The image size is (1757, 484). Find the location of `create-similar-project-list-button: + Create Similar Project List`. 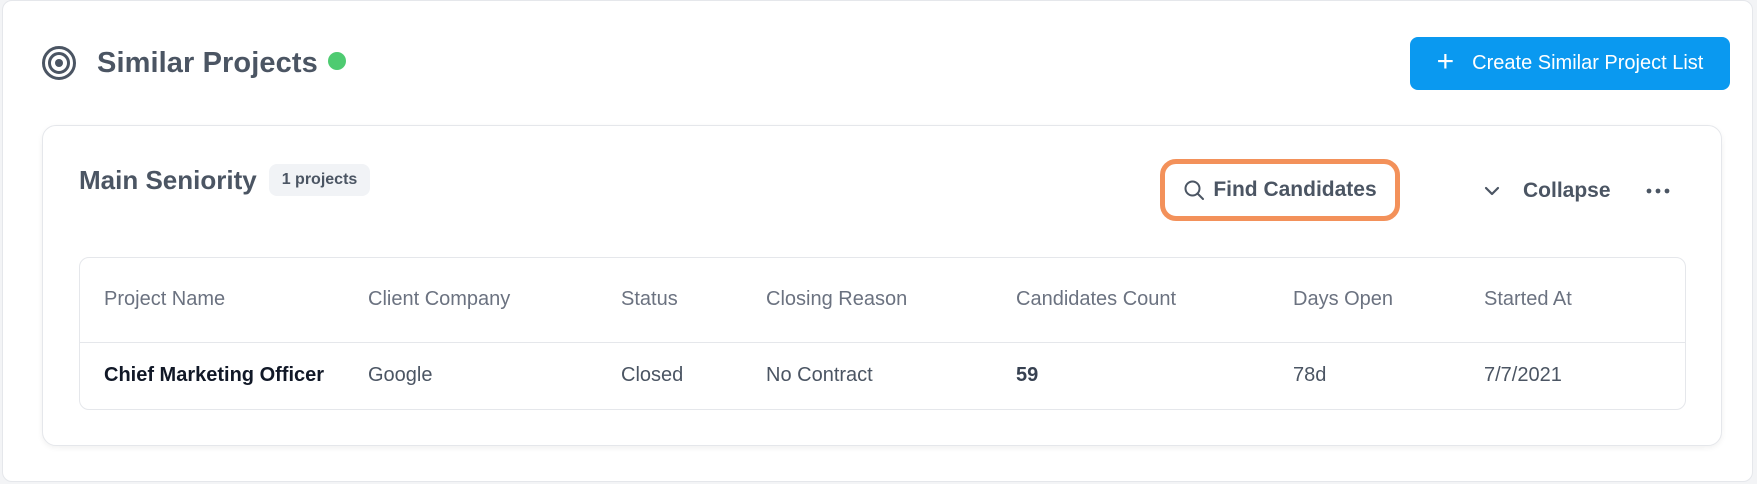

create-similar-project-list-button: + Create Similar Project List is located at coordinates (1570, 63).